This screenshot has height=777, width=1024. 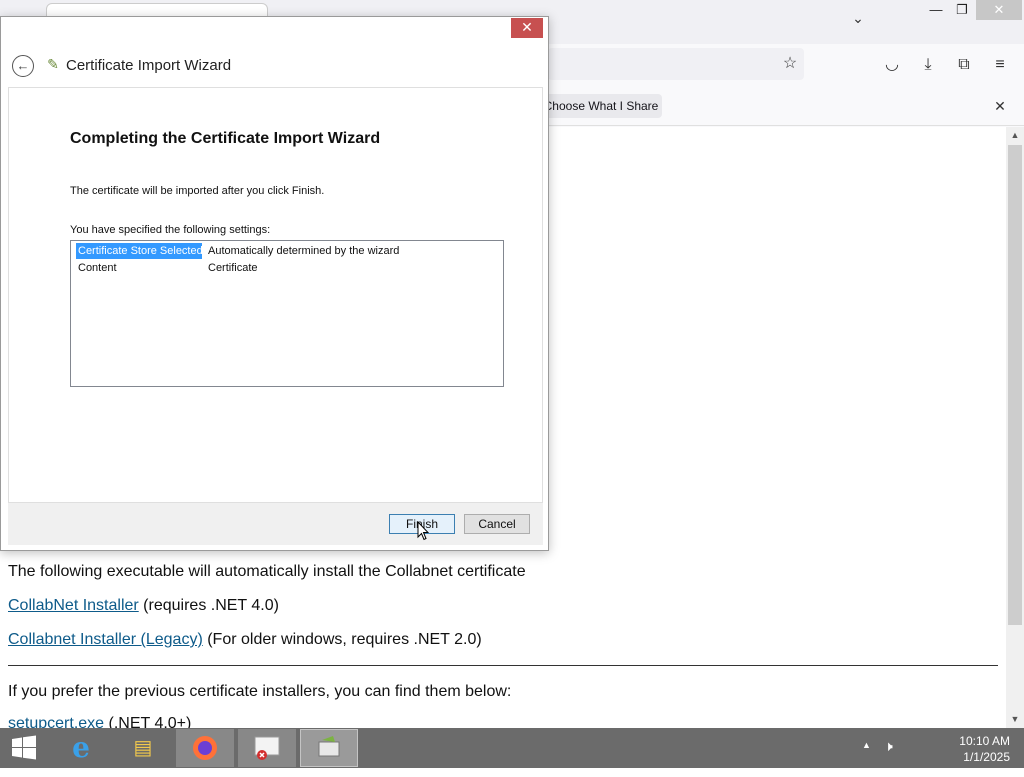 I want to click on file-explorer-icon: ▤, so click(x=143, y=748).